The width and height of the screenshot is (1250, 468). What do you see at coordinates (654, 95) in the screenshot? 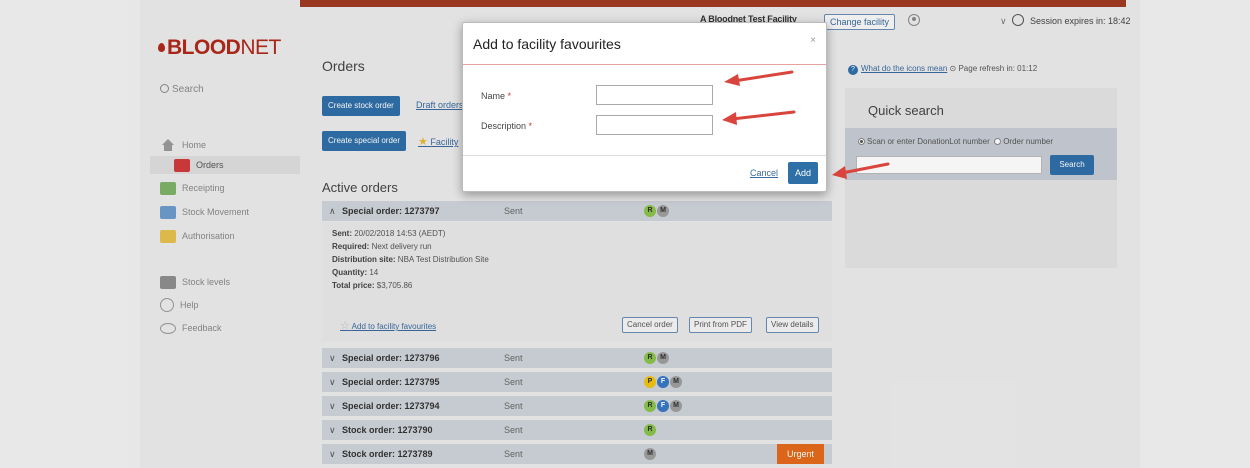
I see `name-field` at bounding box center [654, 95].